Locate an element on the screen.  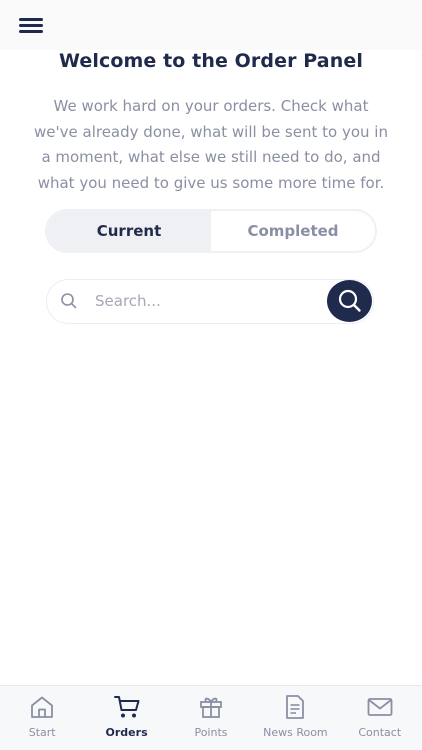
hamburger-menu-icon is located at coordinates (31, 27).